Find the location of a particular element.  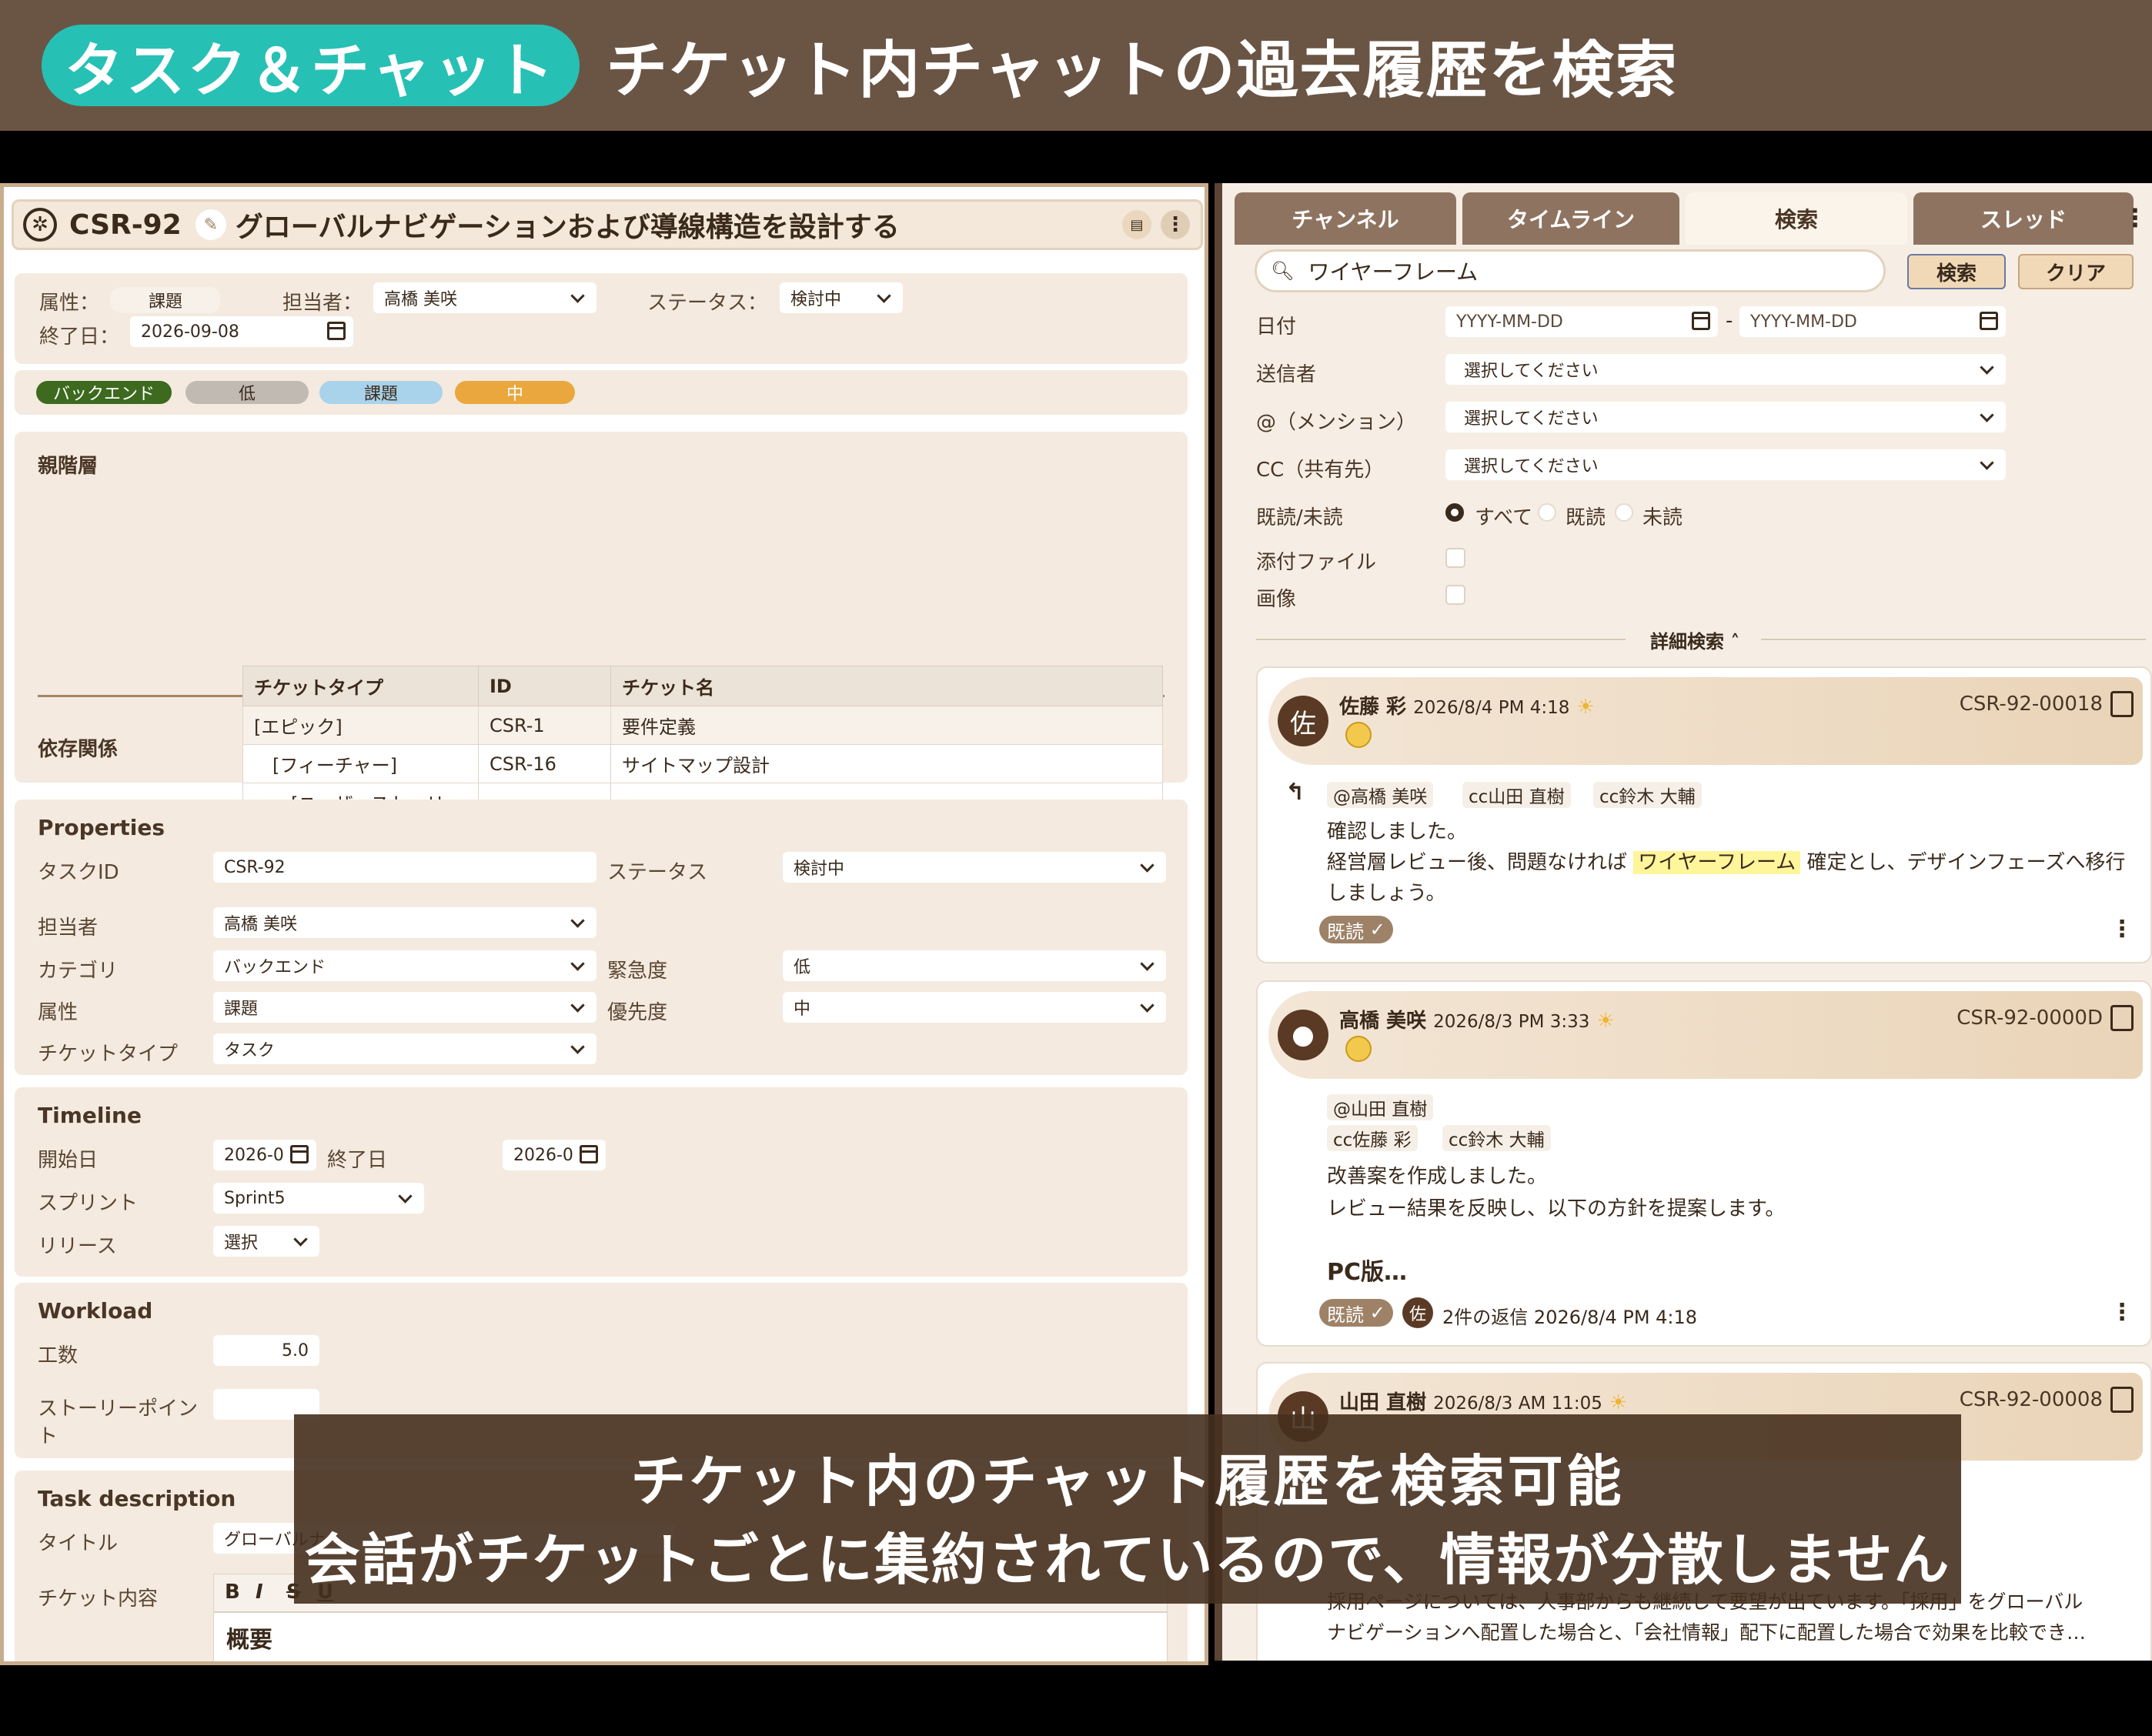

image-checkbox is located at coordinates (1455, 595).